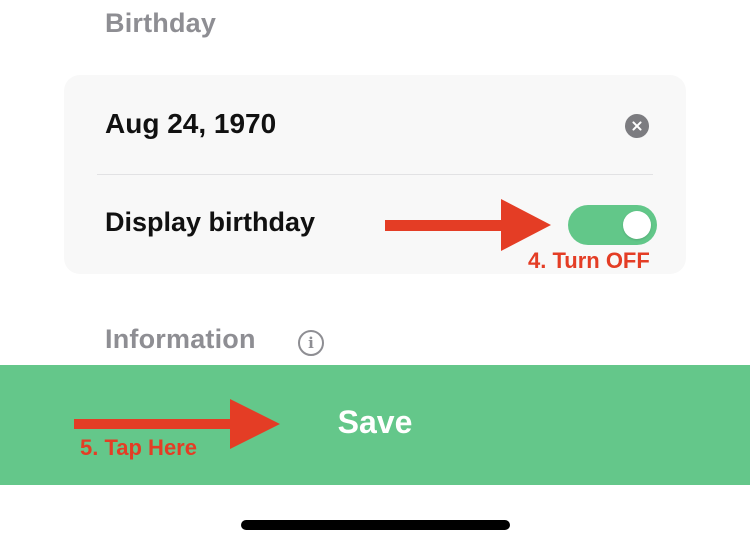  Describe the element at coordinates (589, 260) in the screenshot. I see `annotation-step4: 4. Turn OFF` at that location.